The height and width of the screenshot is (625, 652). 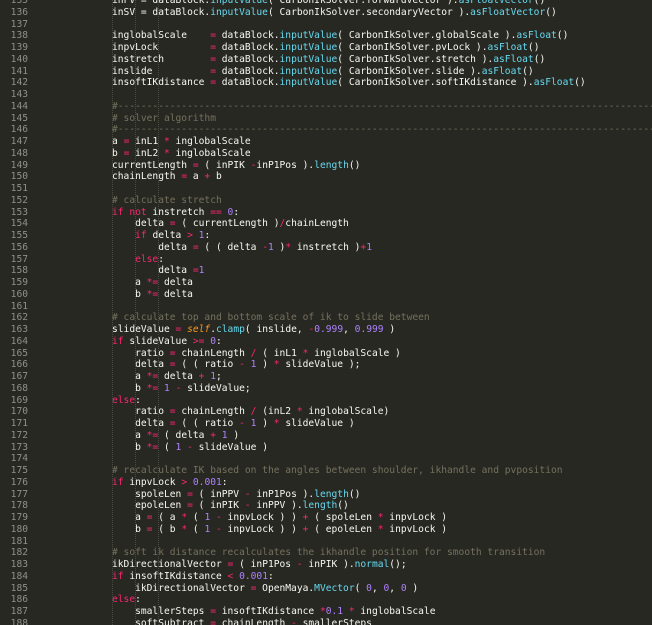 What do you see at coordinates (326, 154) in the screenshot?
I see `code-line: 148 b = inL2 * inglobalScale` at bounding box center [326, 154].